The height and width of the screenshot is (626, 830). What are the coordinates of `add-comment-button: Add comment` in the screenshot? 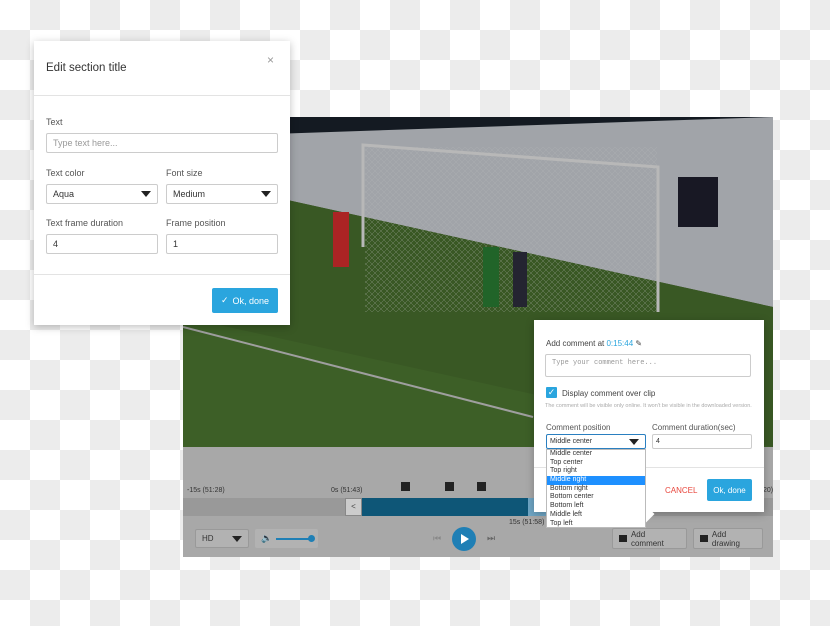 It's located at (649, 538).